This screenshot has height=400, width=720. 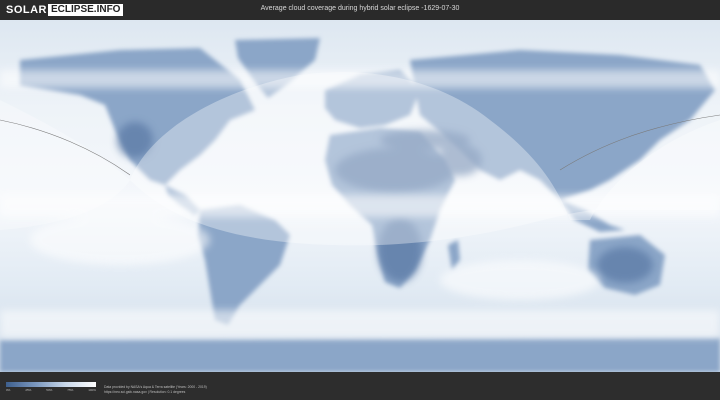 I want to click on legend-ticks: 0% 25% 50% 75% 100%, so click(x=51, y=390).